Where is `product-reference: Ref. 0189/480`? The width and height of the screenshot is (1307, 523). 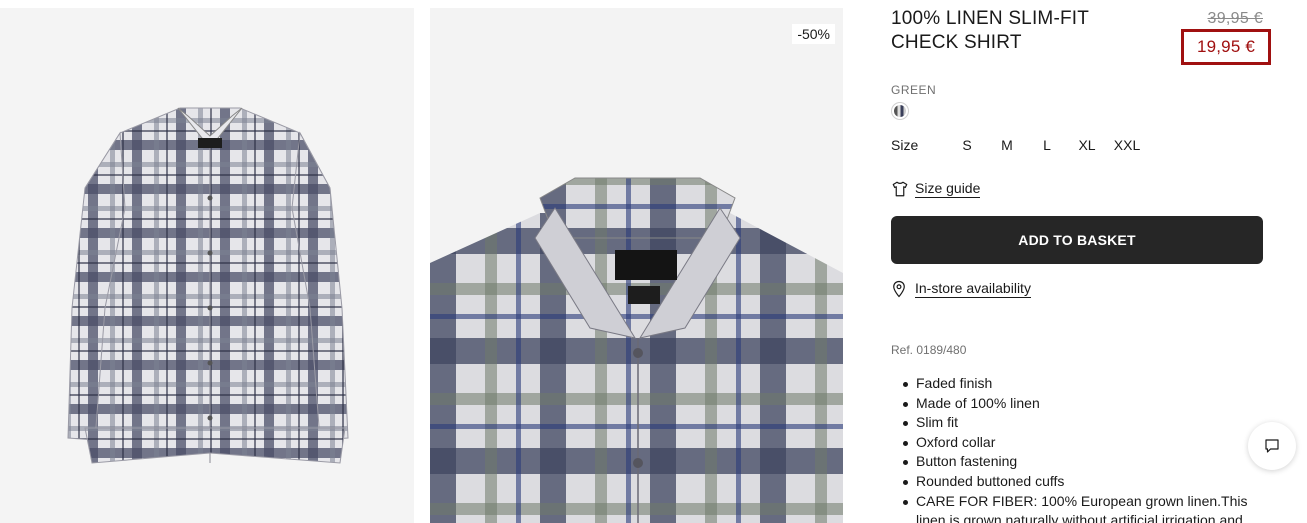 product-reference: Ref. 0189/480 is located at coordinates (929, 350).